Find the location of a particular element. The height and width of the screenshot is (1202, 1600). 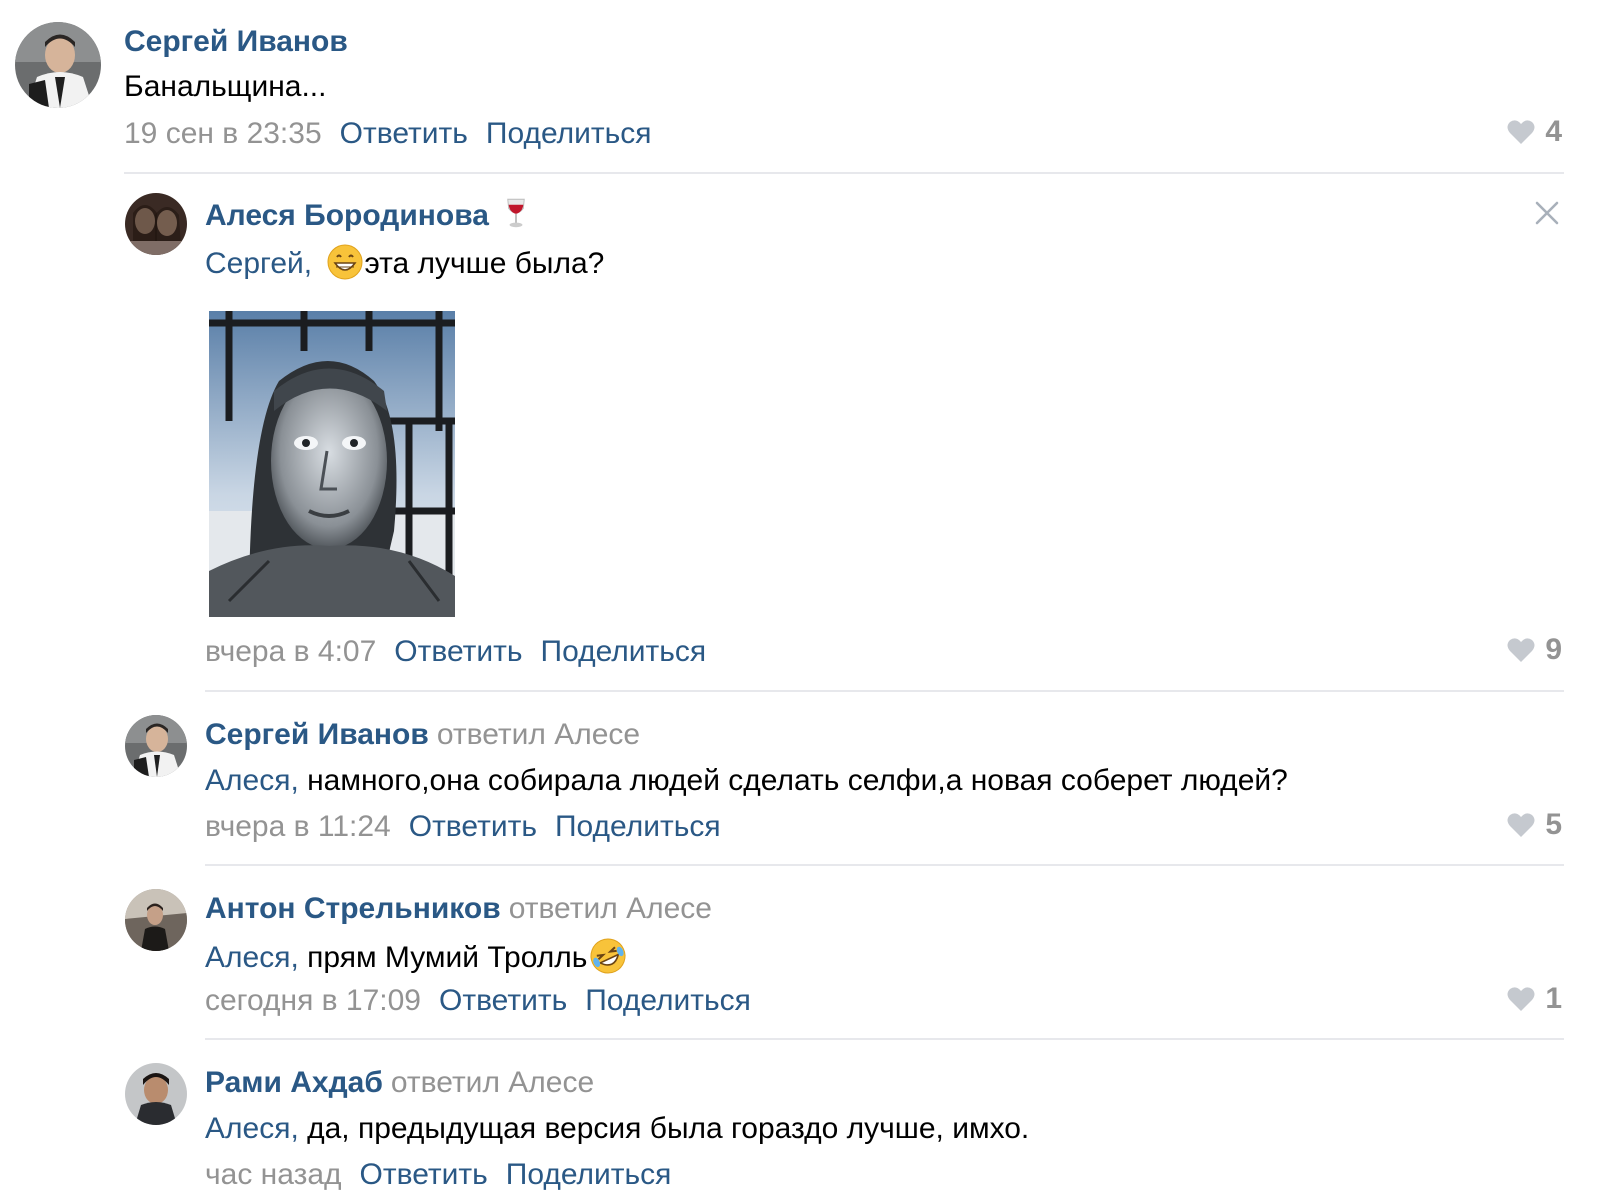

like-count: 4 is located at coordinates (1553, 131).